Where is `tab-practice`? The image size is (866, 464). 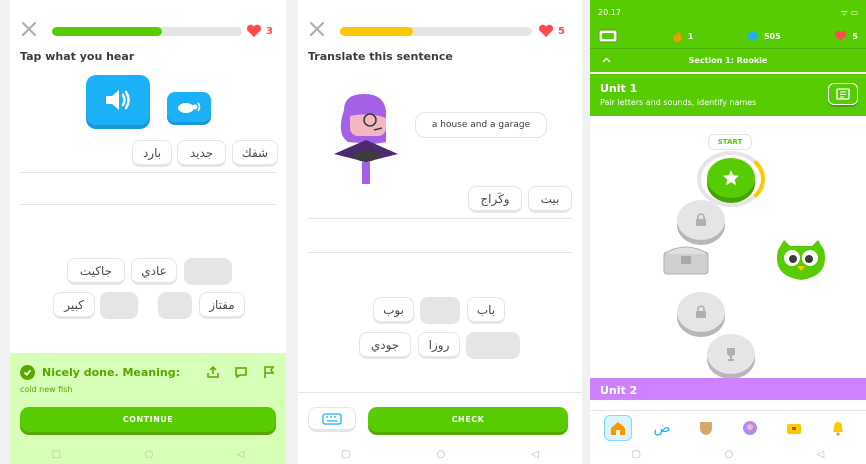
tab-practice is located at coordinates (706, 428).